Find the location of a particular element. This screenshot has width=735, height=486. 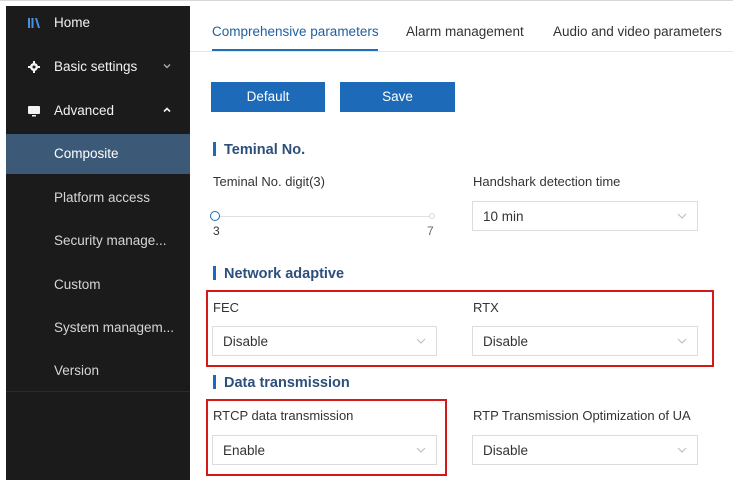

section-title-text: Teminal No. is located at coordinates (265, 150).